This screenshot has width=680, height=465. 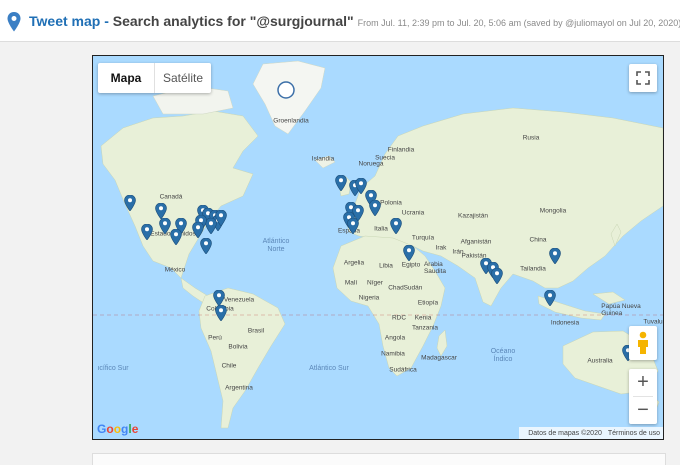 What do you see at coordinates (369, 298) in the screenshot?
I see `label-nigeria: Nigeria` at bounding box center [369, 298].